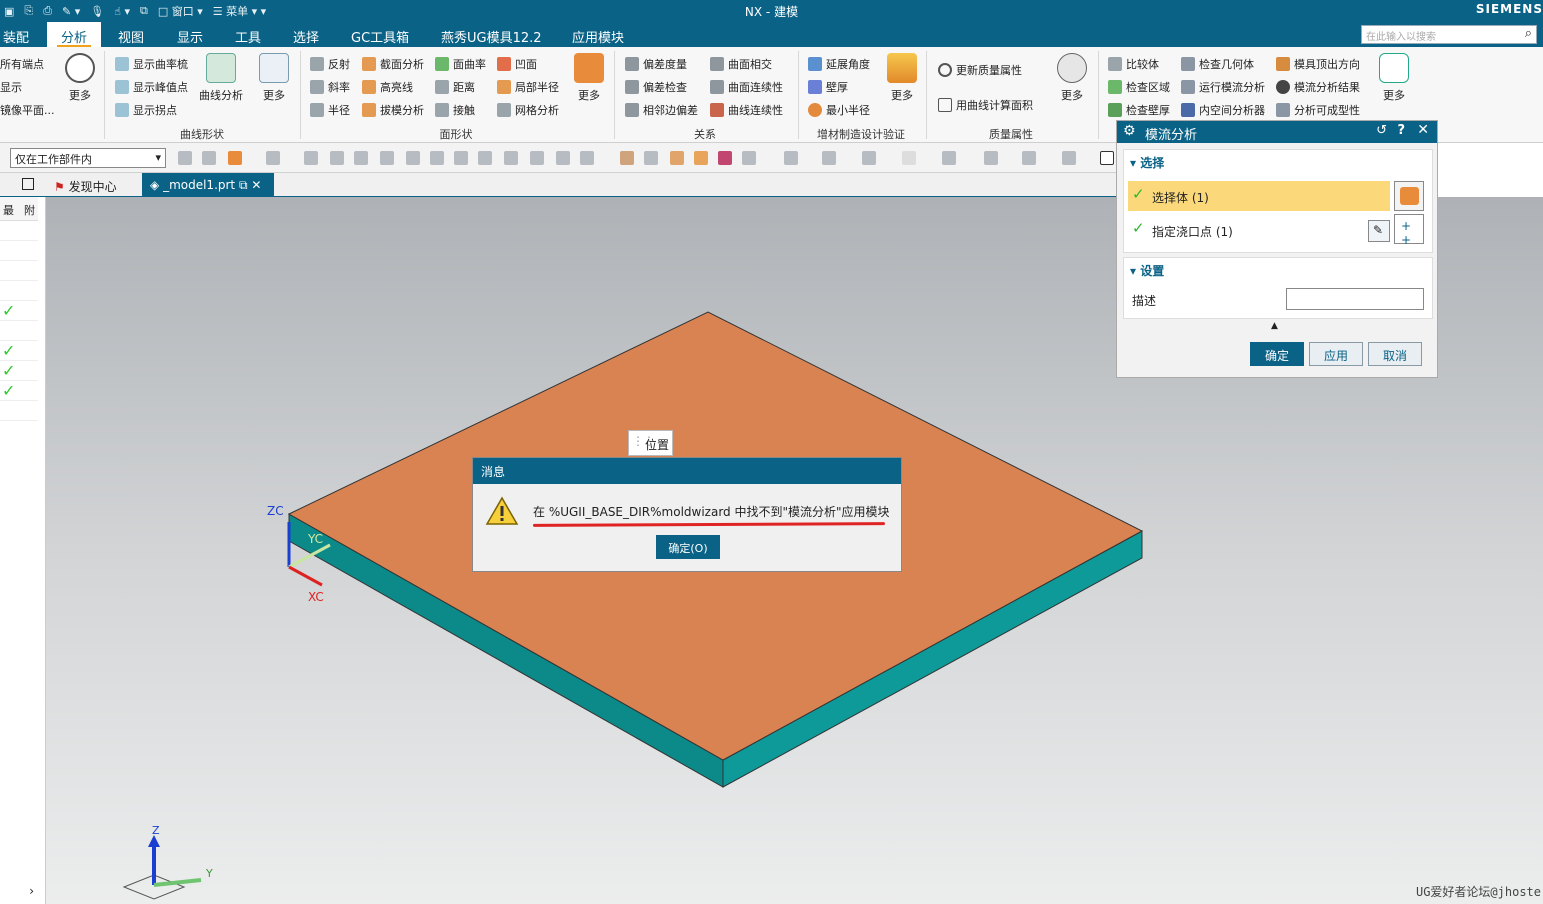 This screenshot has width=1543, height=904. What do you see at coordinates (749, 158) in the screenshot?
I see `transparent-icon` at bounding box center [749, 158].